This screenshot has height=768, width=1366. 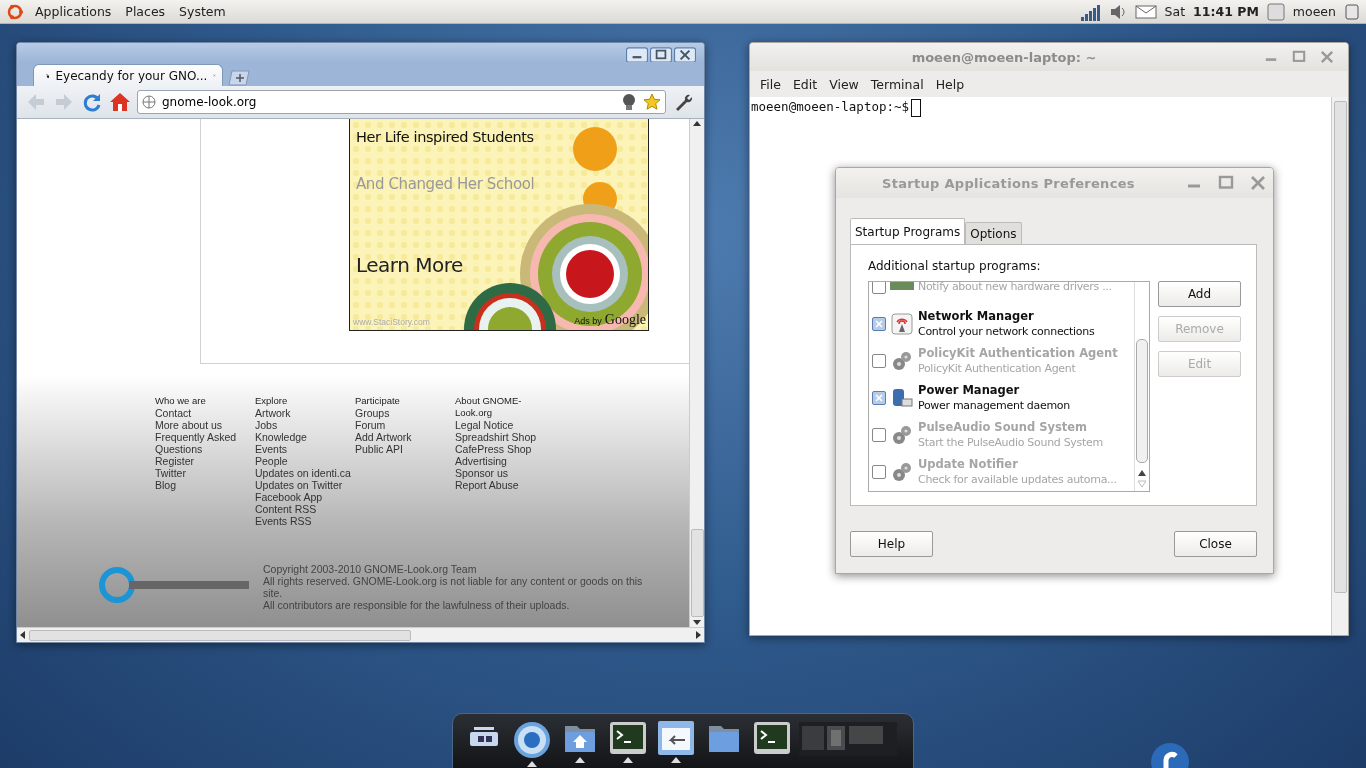 What do you see at coordinates (405, 437) in the screenshot?
I see `footer-link: Add Artwork` at bounding box center [405, 437].